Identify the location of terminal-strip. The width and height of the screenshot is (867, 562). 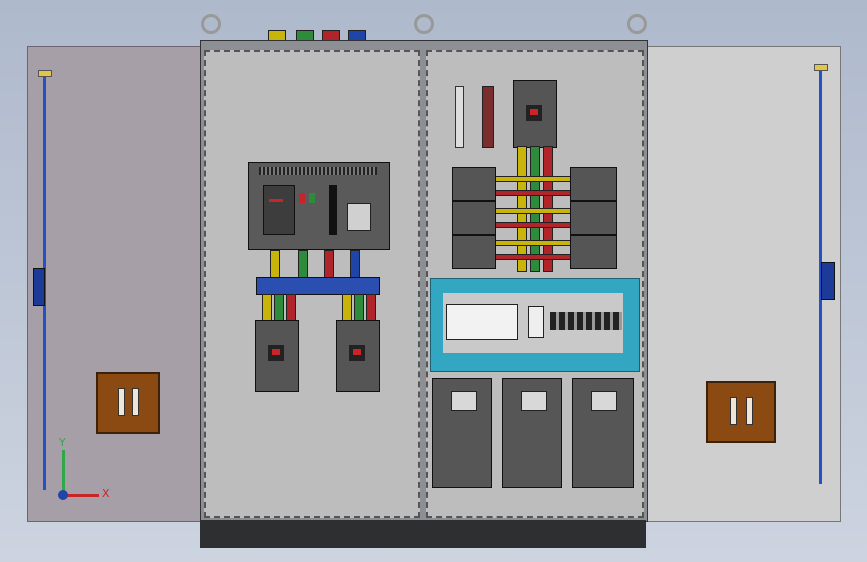
(459, 117).